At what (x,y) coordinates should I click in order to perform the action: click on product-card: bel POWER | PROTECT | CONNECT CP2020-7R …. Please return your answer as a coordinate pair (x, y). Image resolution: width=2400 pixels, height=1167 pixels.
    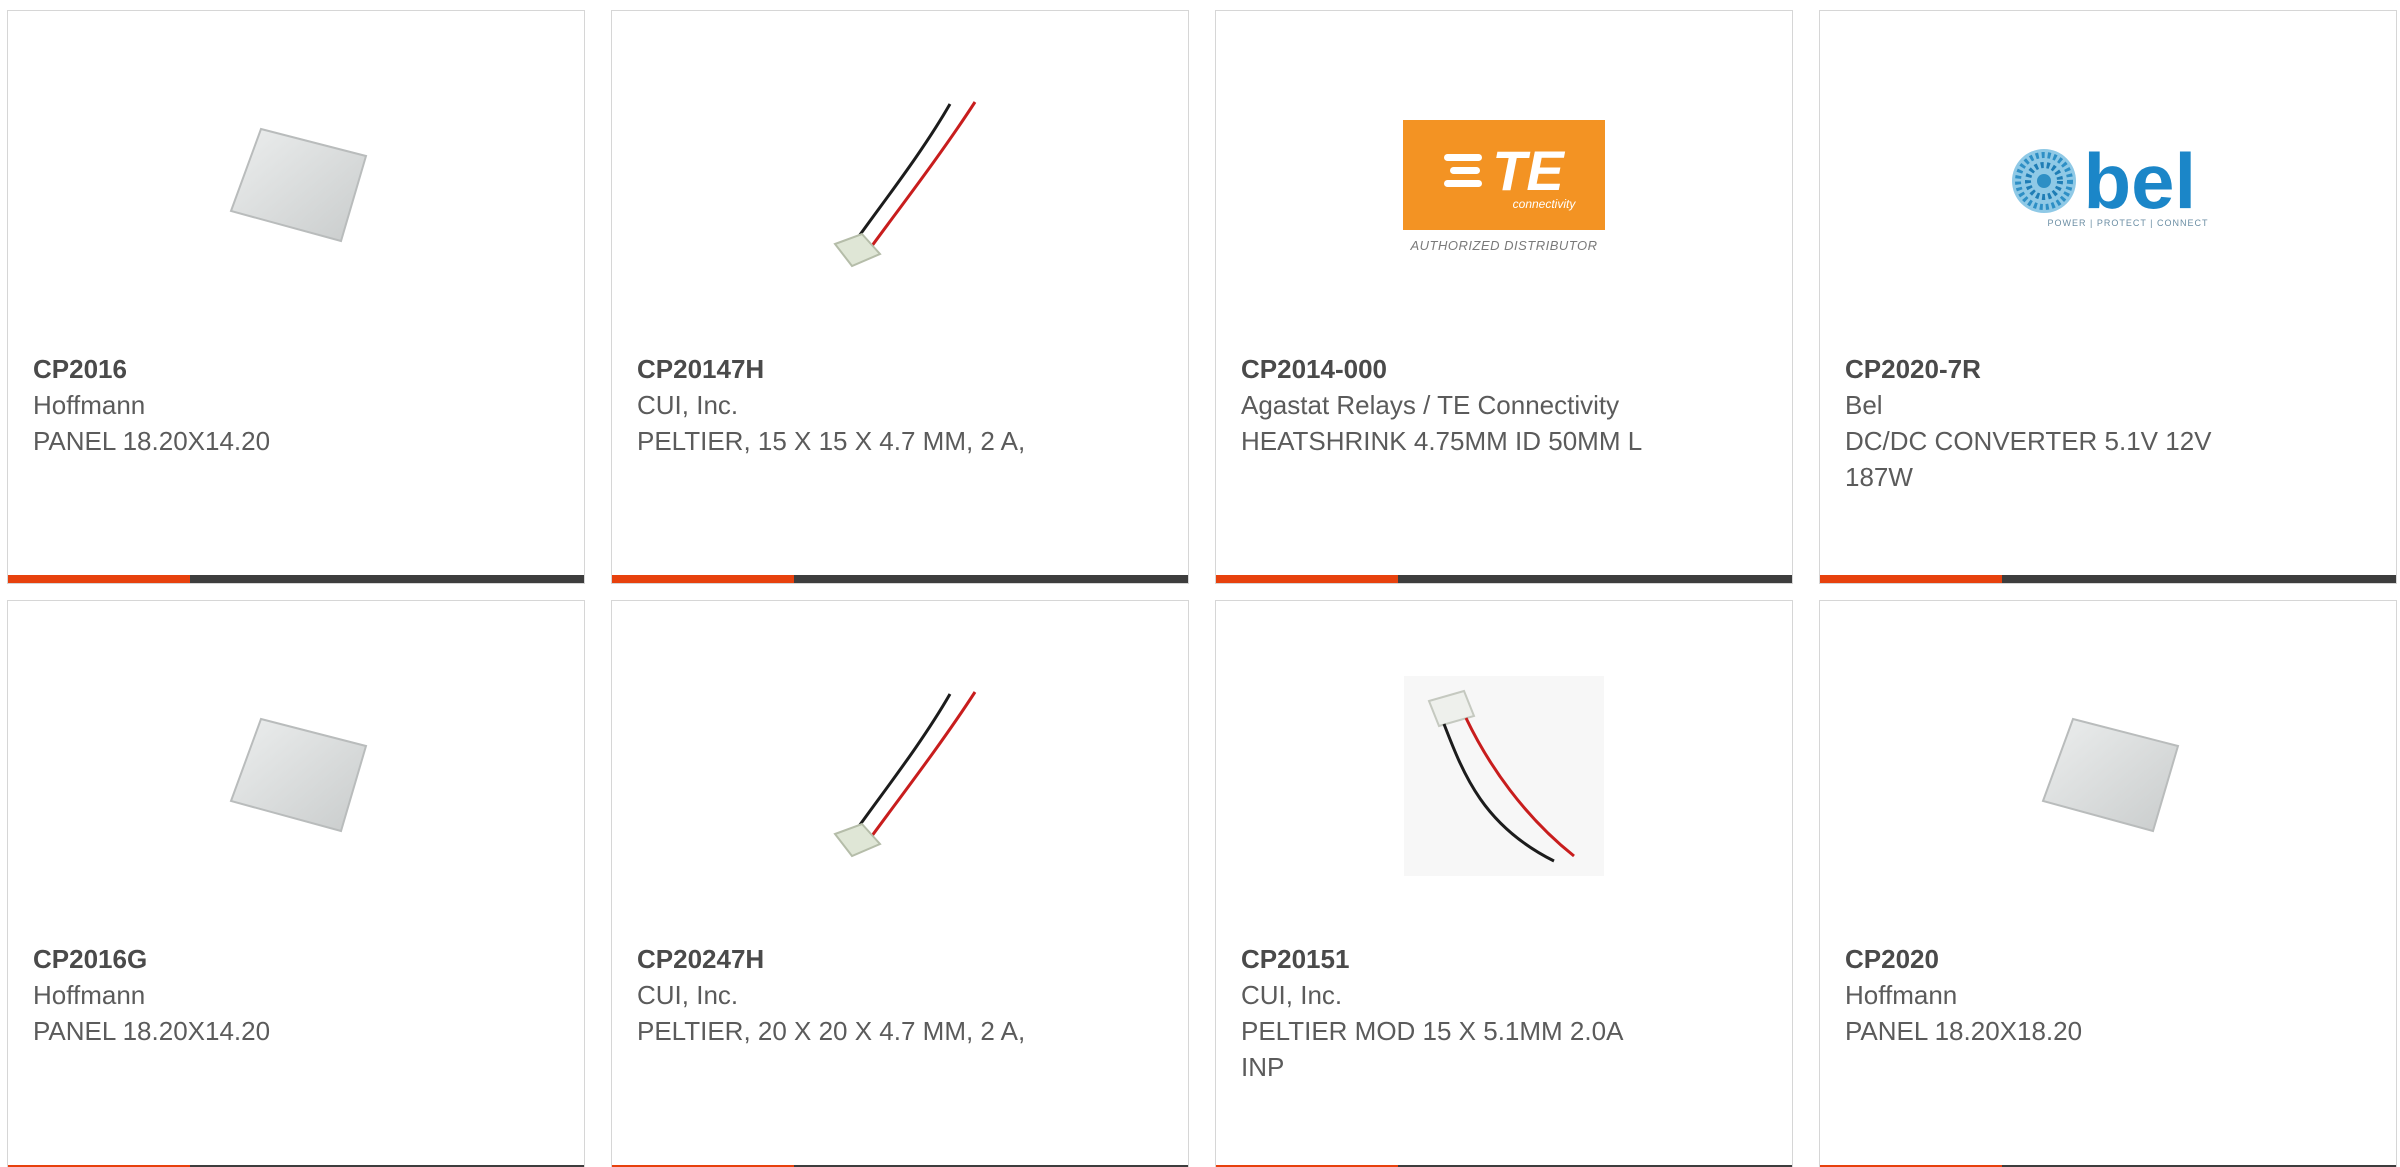
    Looking at the image, I should click on (2108, 297).